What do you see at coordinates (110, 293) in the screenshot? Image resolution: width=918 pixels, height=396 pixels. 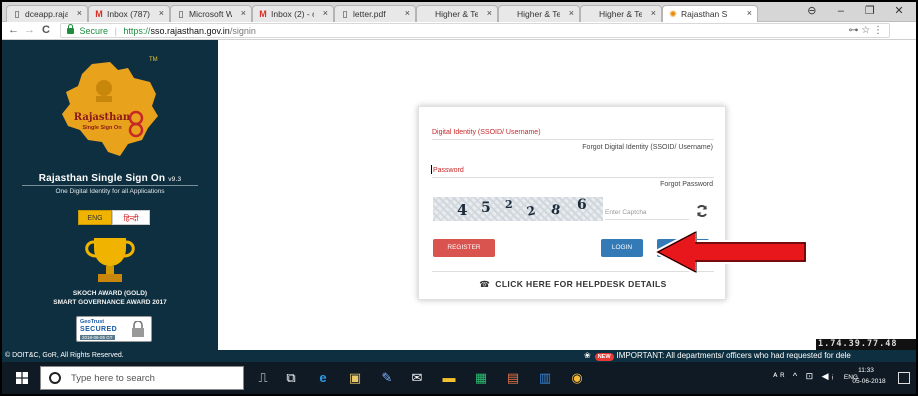 I see `award-skoch: SKOCH AWARD (GOLD)` at bounding box center [110, 293].